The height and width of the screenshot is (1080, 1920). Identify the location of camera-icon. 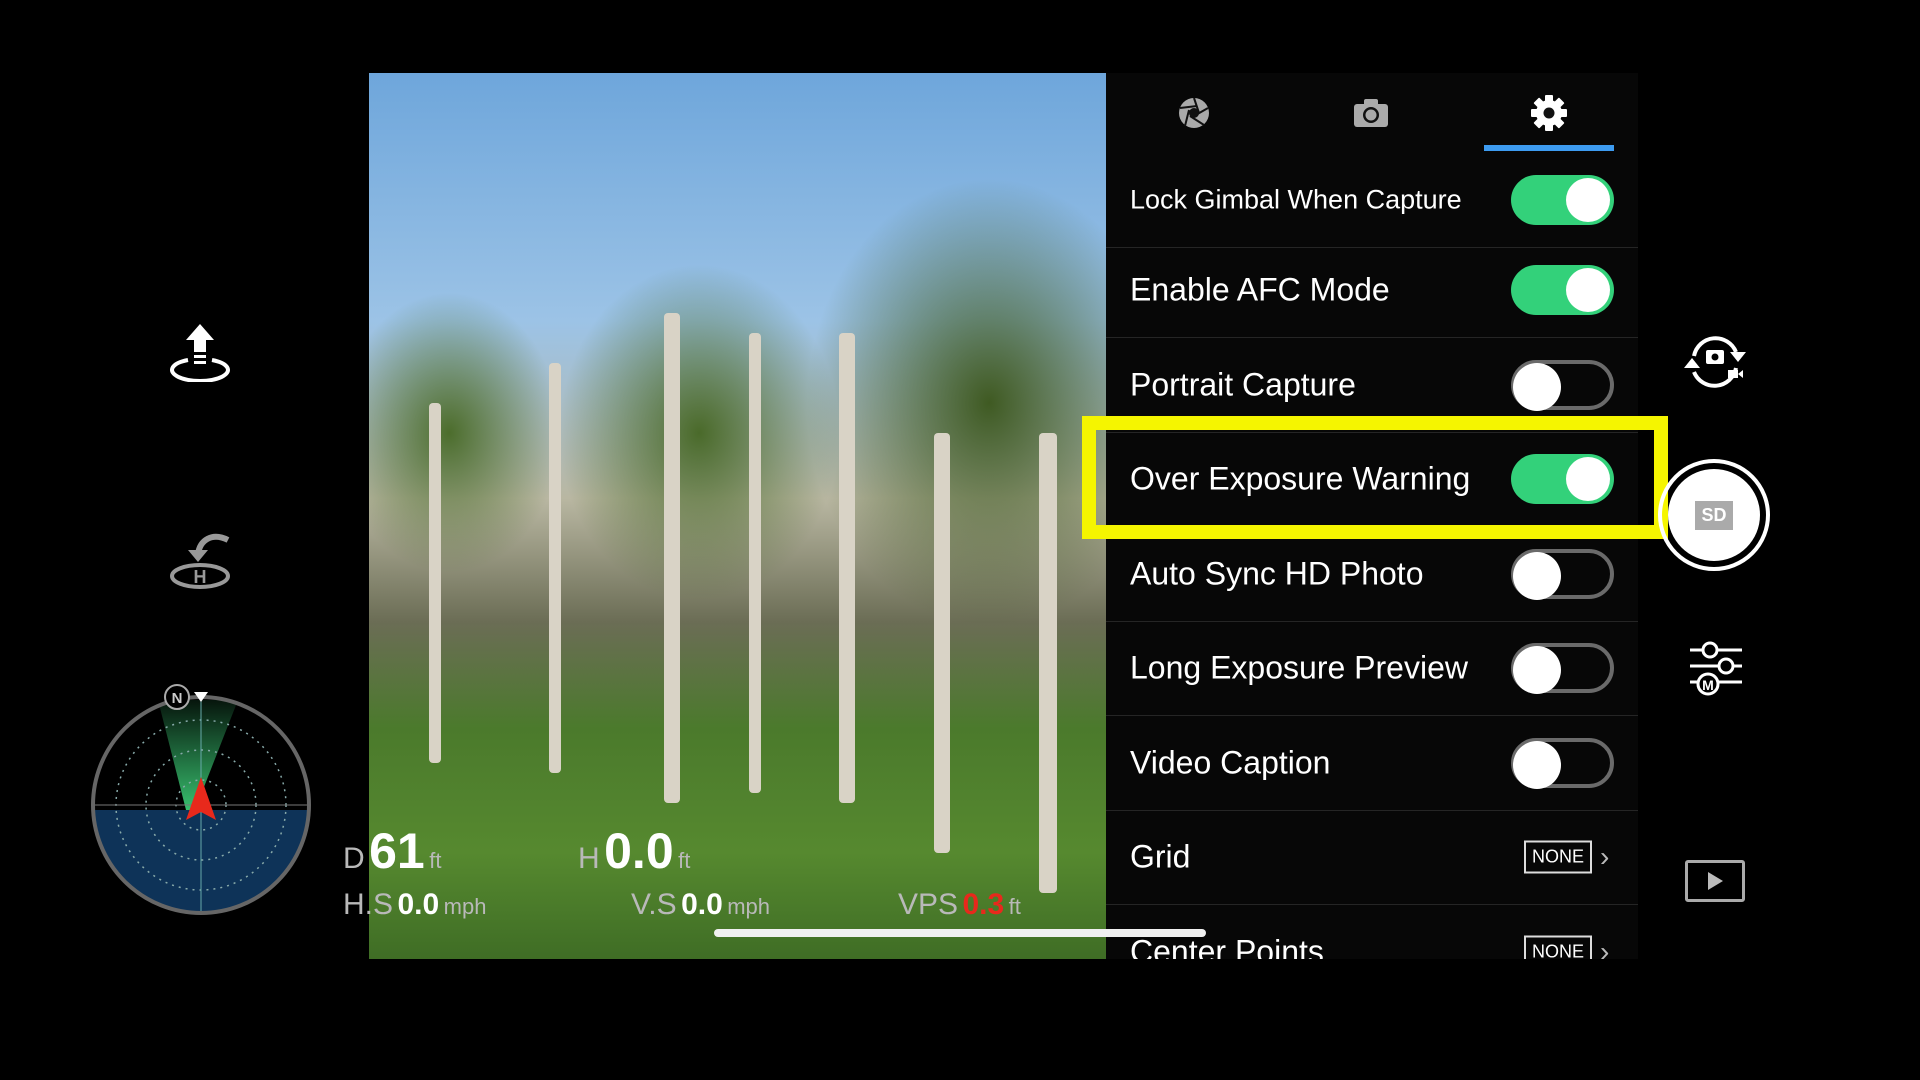
(1371, 113).